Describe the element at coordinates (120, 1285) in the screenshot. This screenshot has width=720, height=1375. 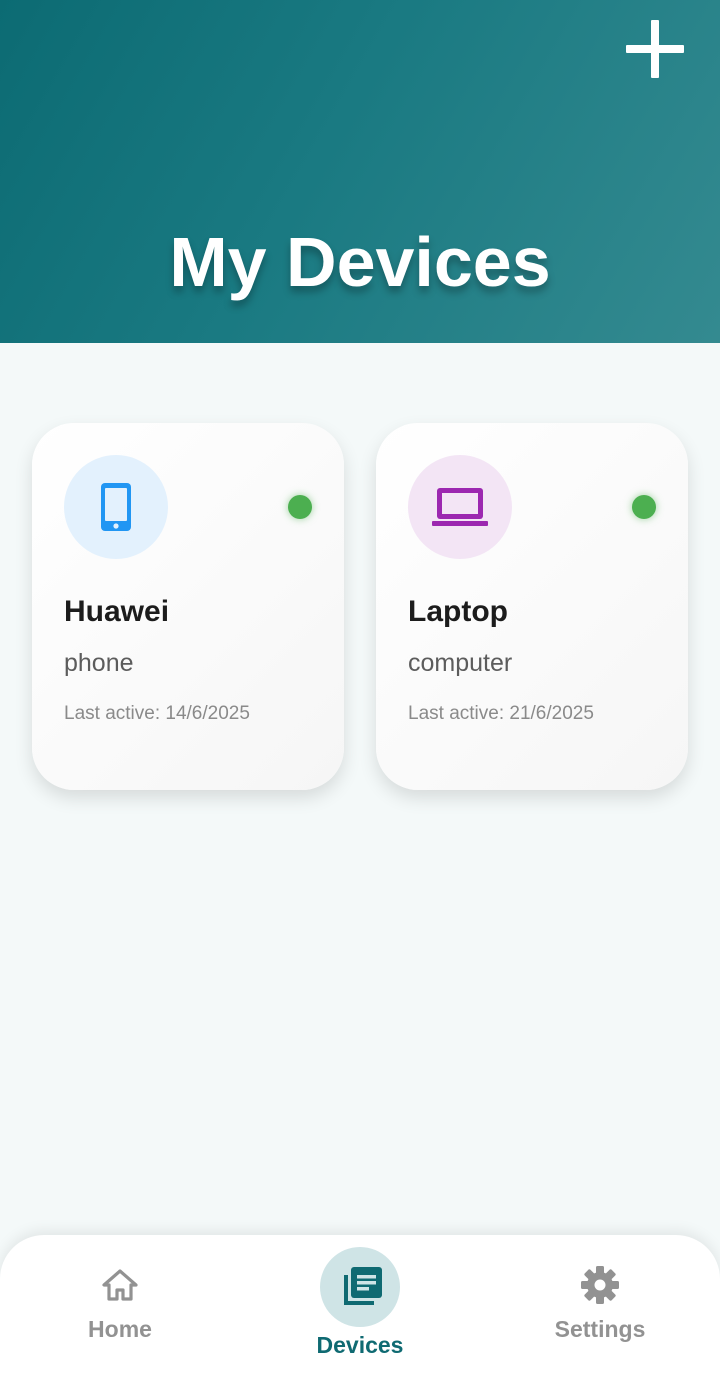
I see `home-icon` at that location.